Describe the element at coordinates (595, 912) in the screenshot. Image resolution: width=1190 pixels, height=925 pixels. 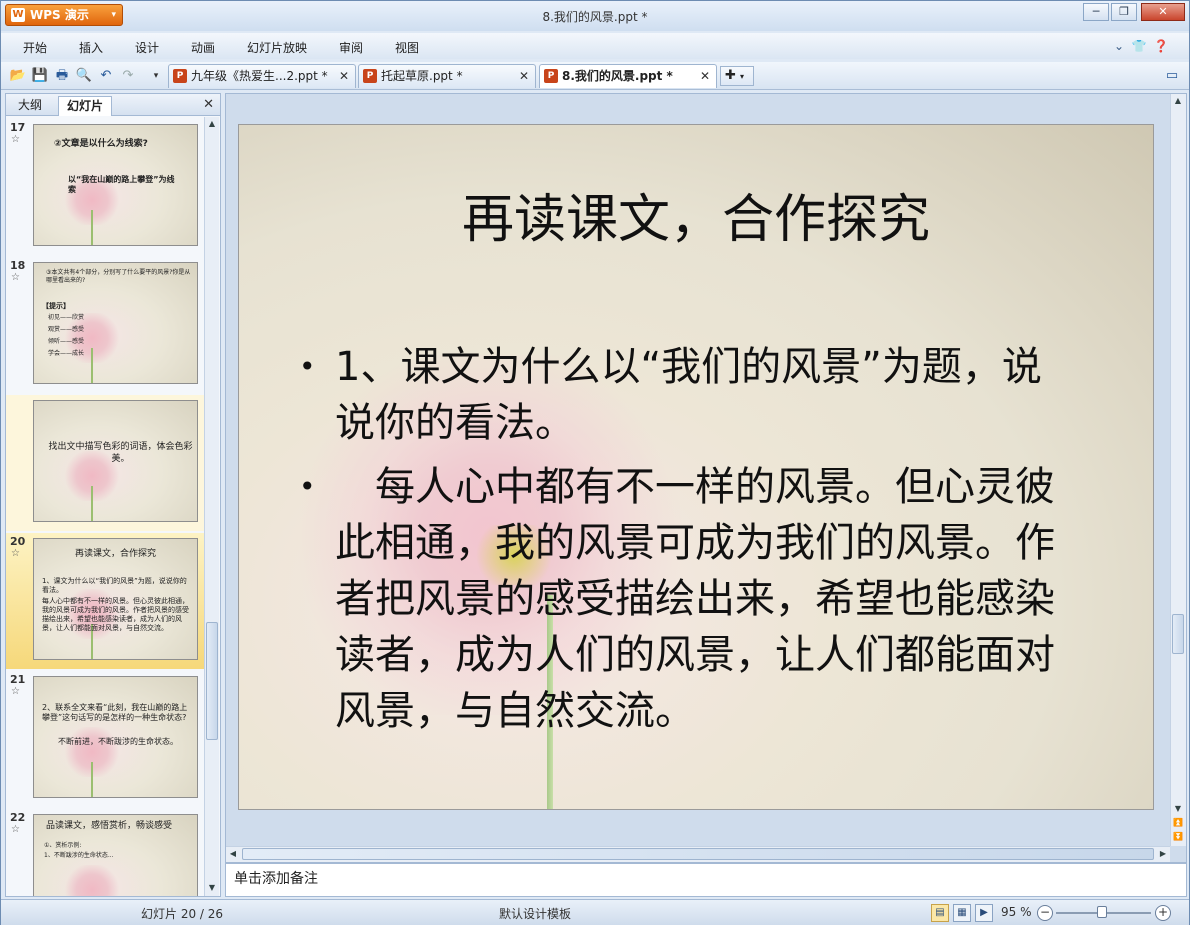
I see `status-bar: 幻灯片 20 / 26 默认设计模板 ▤ ▦ ▶ 95 % − +` at that location.